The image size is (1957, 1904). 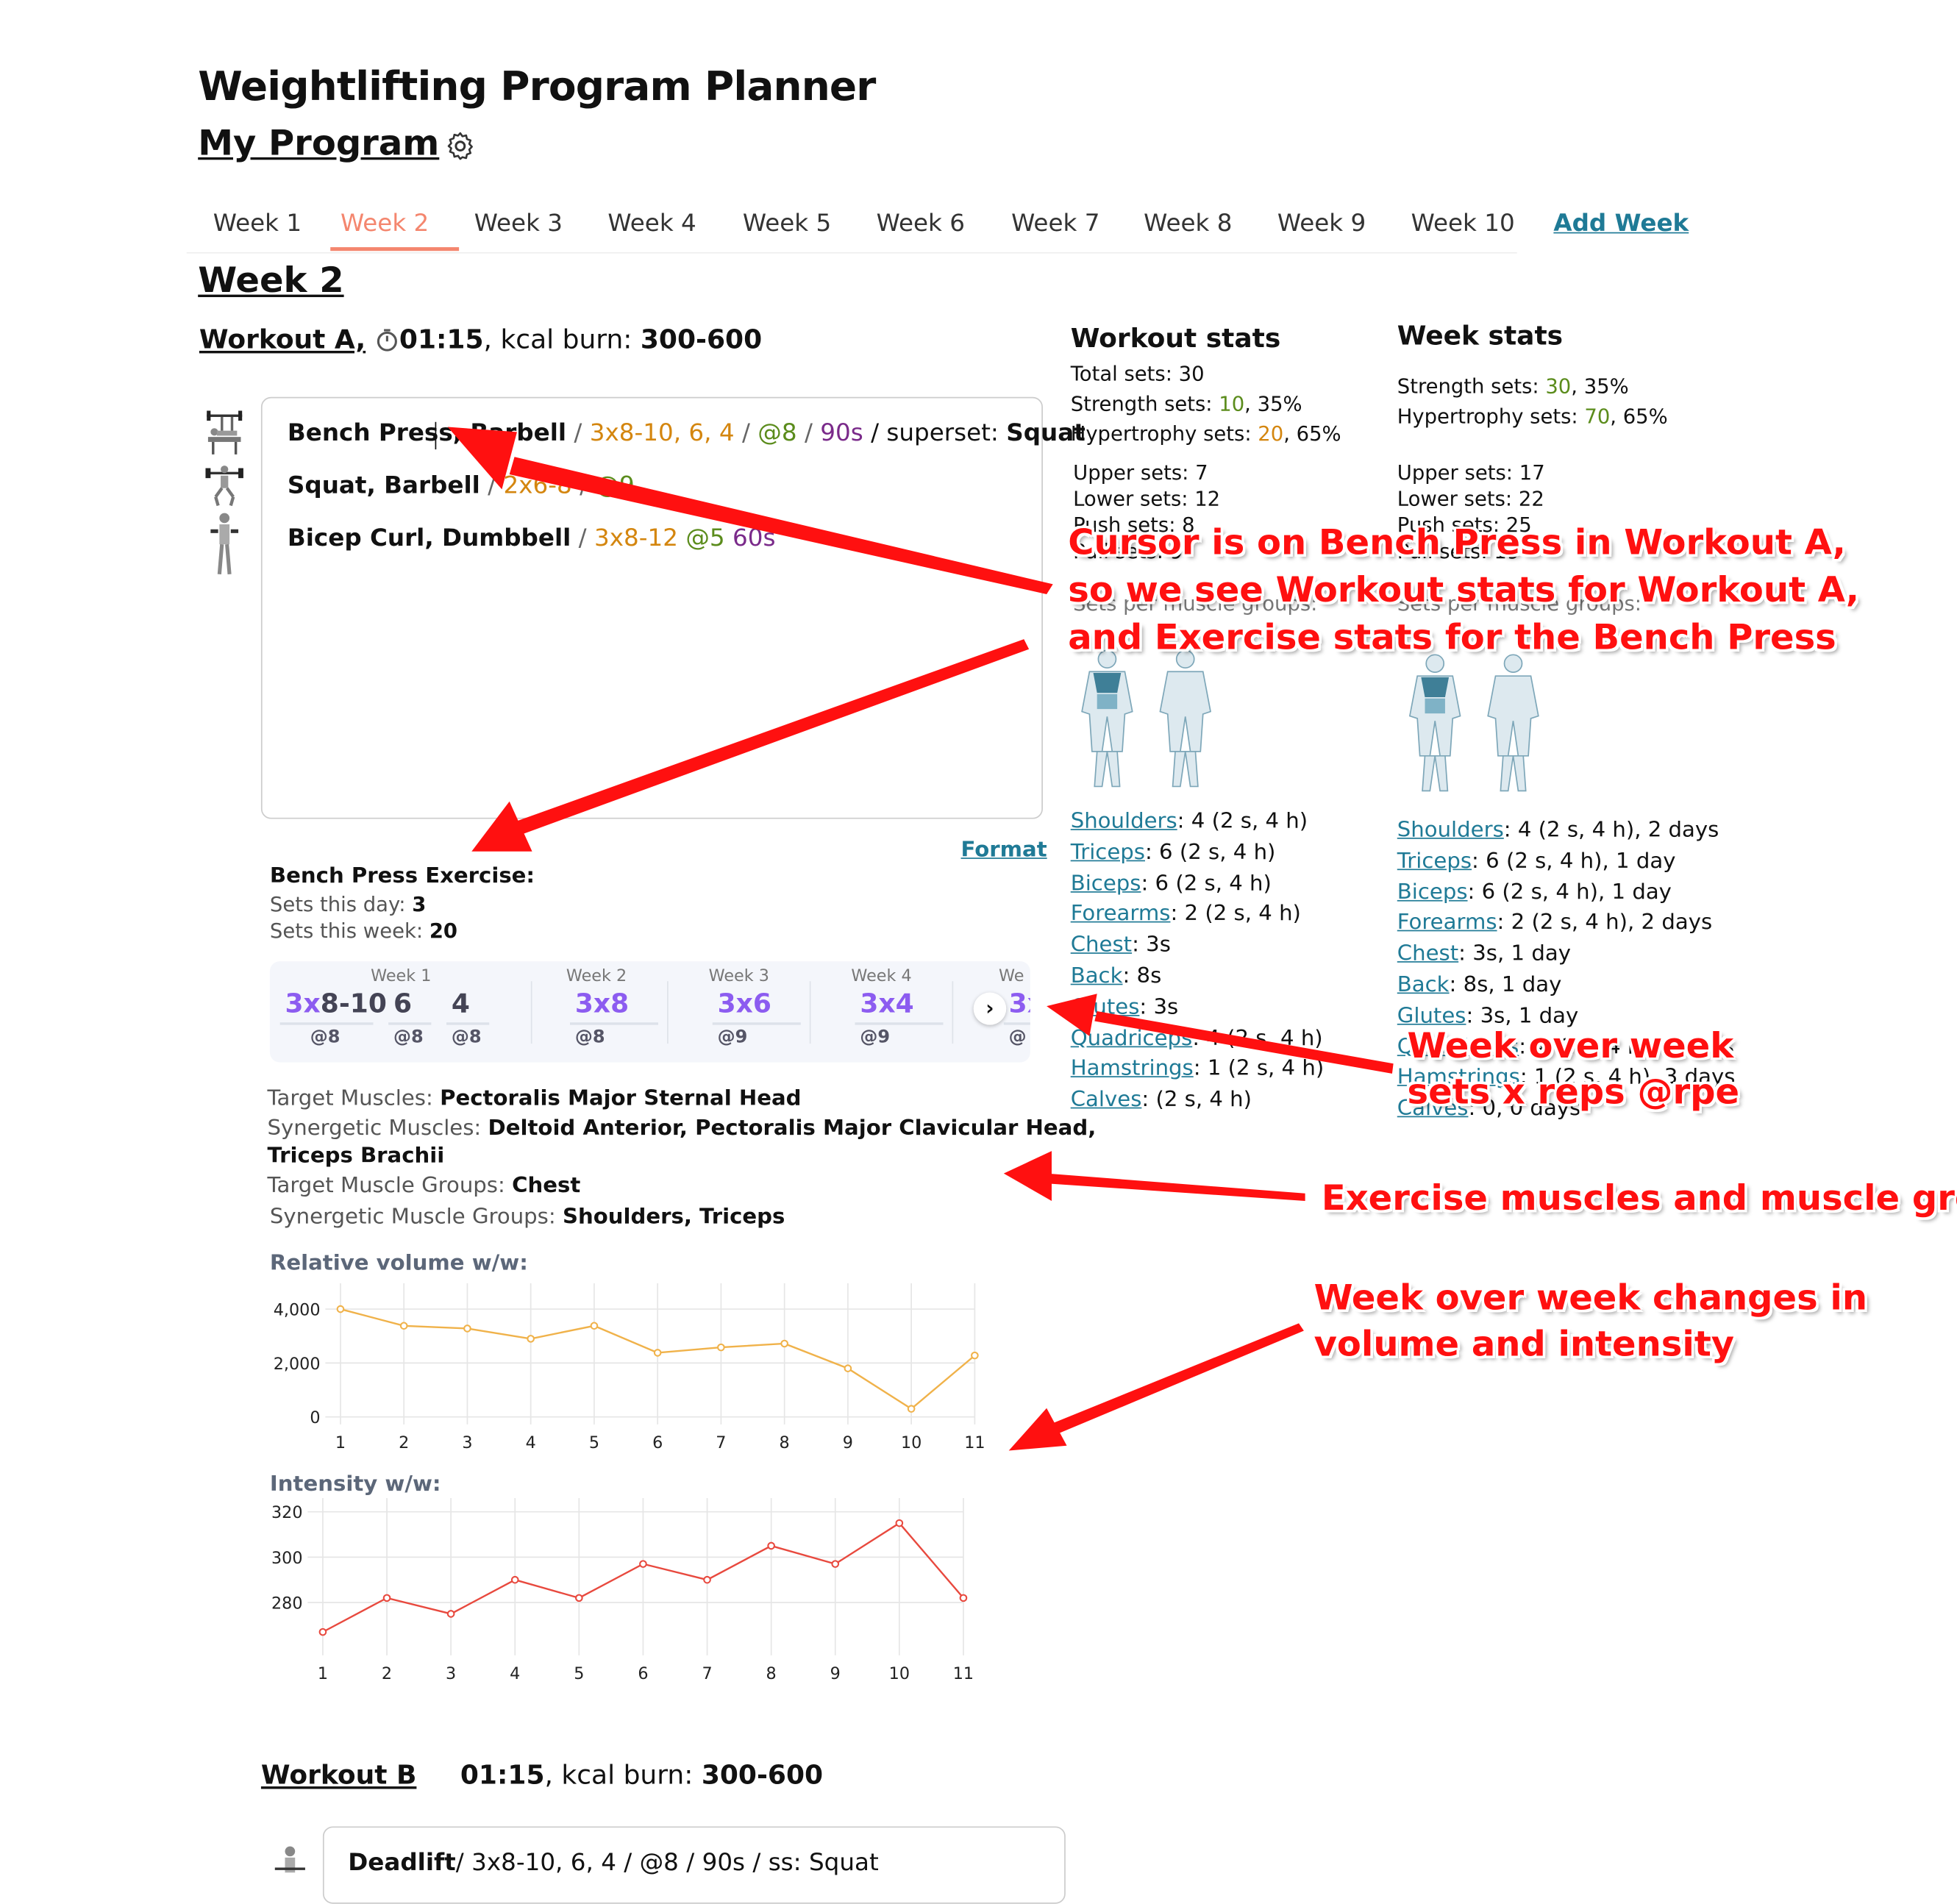 I want to click on annotation-muscles: Exercise muscles and muscle groups, so click(x=1639, y=1198).